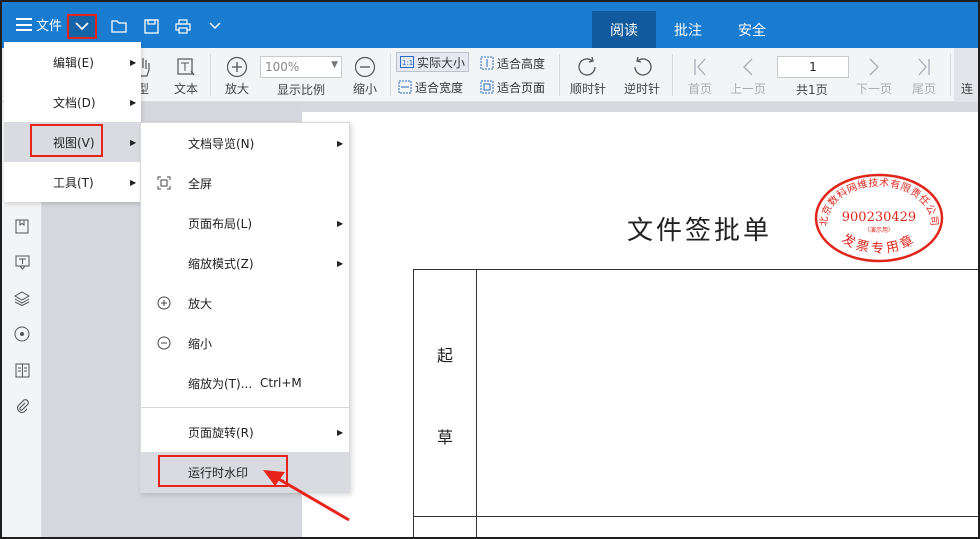 The width and height of the screenshot is (980, 539). I want to click on submenu-item-label: 页面旋转(R), so click(221, 432).